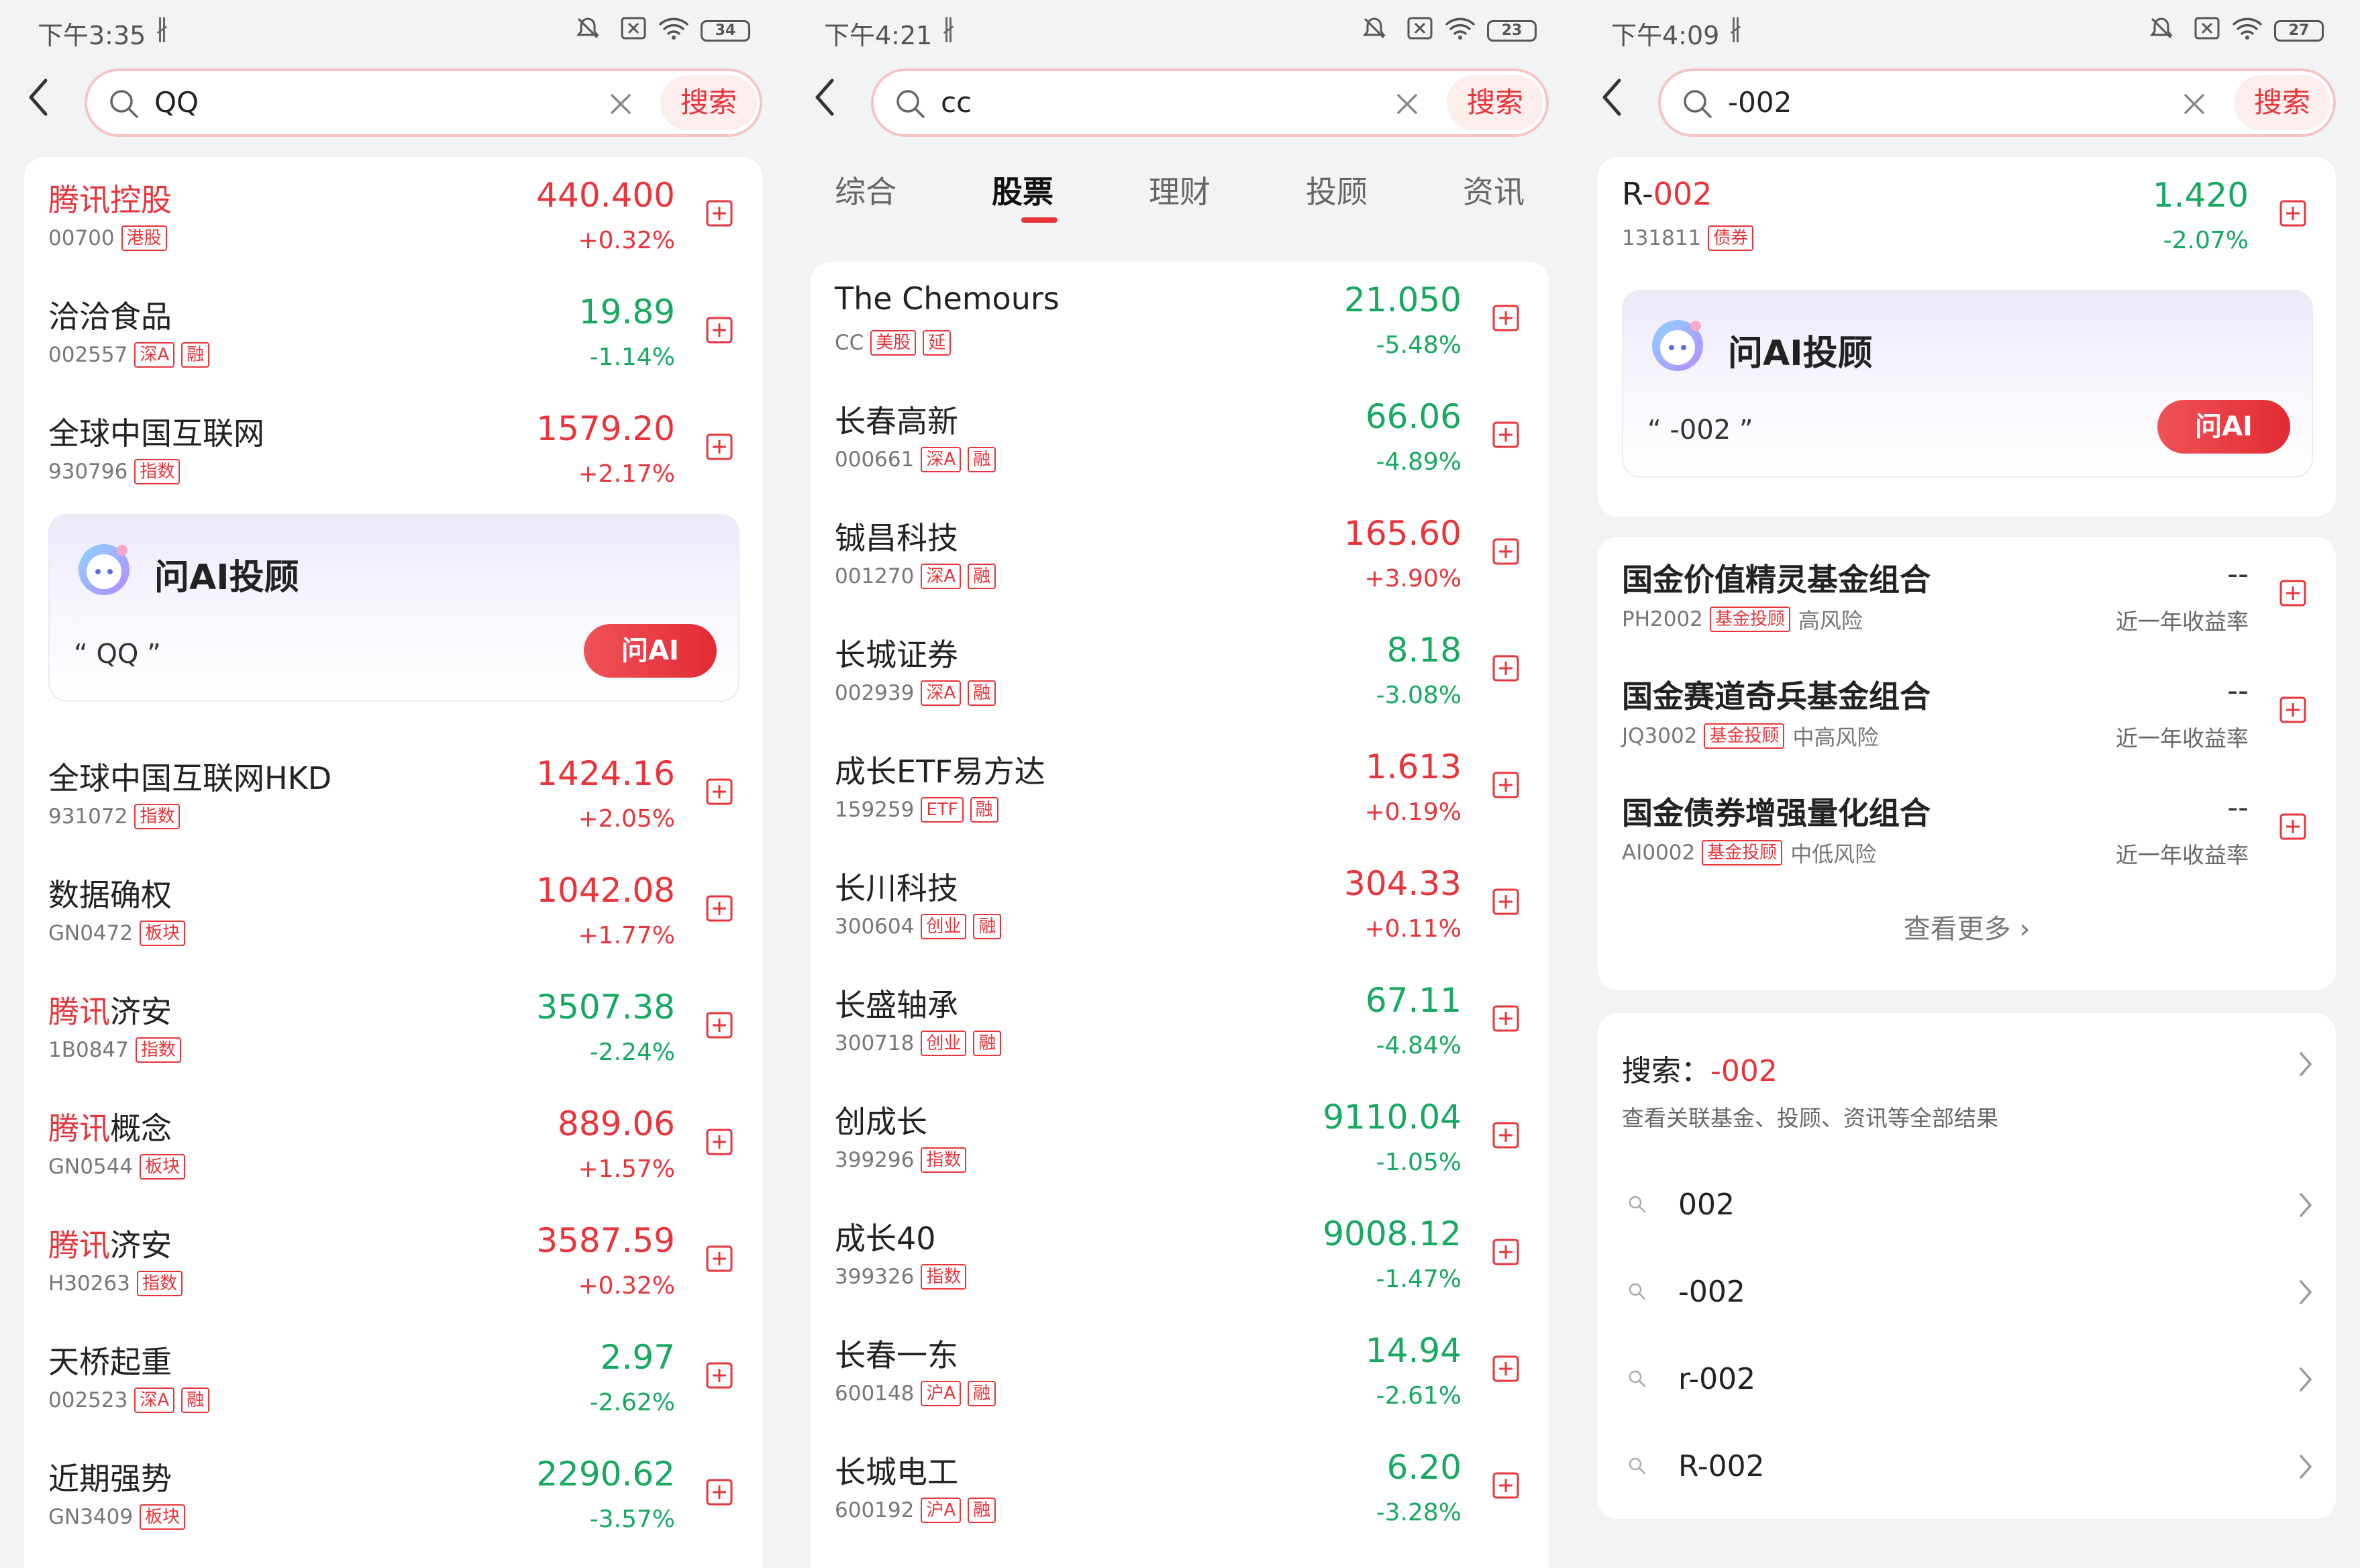  What do you see at coordinates (1967, 1380) in the screenshot?
I see `suggestion-item: r-002` at bounding box center [1967, 1380].